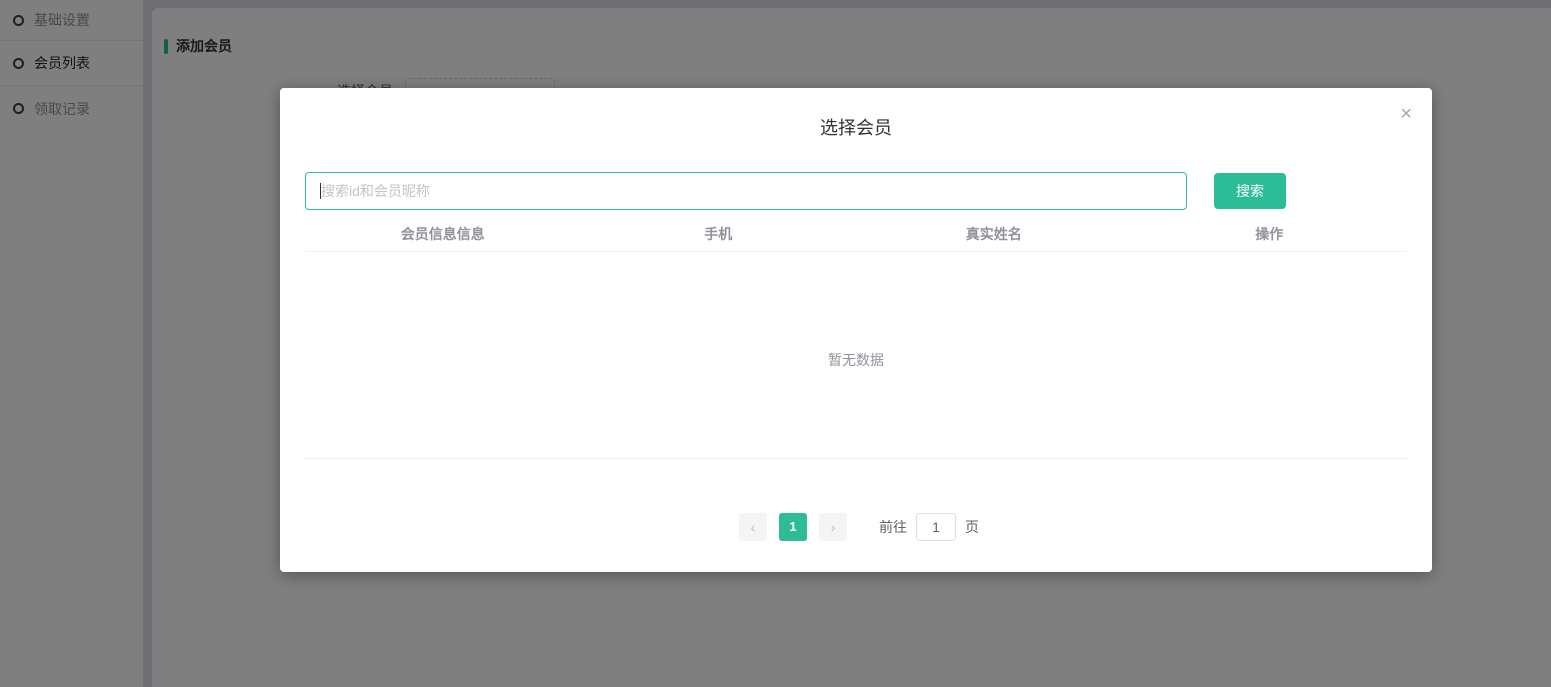 Image resolution: width=1551 pixels, height=687 pixels. I want to click on chevron-right-icon: ›, so click(833, 527).